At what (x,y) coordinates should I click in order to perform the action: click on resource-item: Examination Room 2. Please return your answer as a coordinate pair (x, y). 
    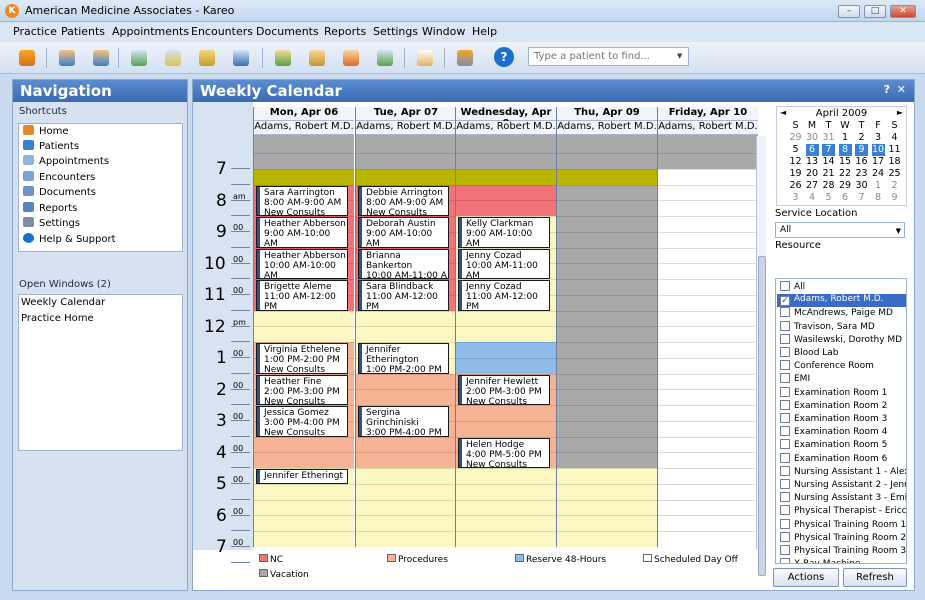
    Looking at the image, I should click on (841, 406).